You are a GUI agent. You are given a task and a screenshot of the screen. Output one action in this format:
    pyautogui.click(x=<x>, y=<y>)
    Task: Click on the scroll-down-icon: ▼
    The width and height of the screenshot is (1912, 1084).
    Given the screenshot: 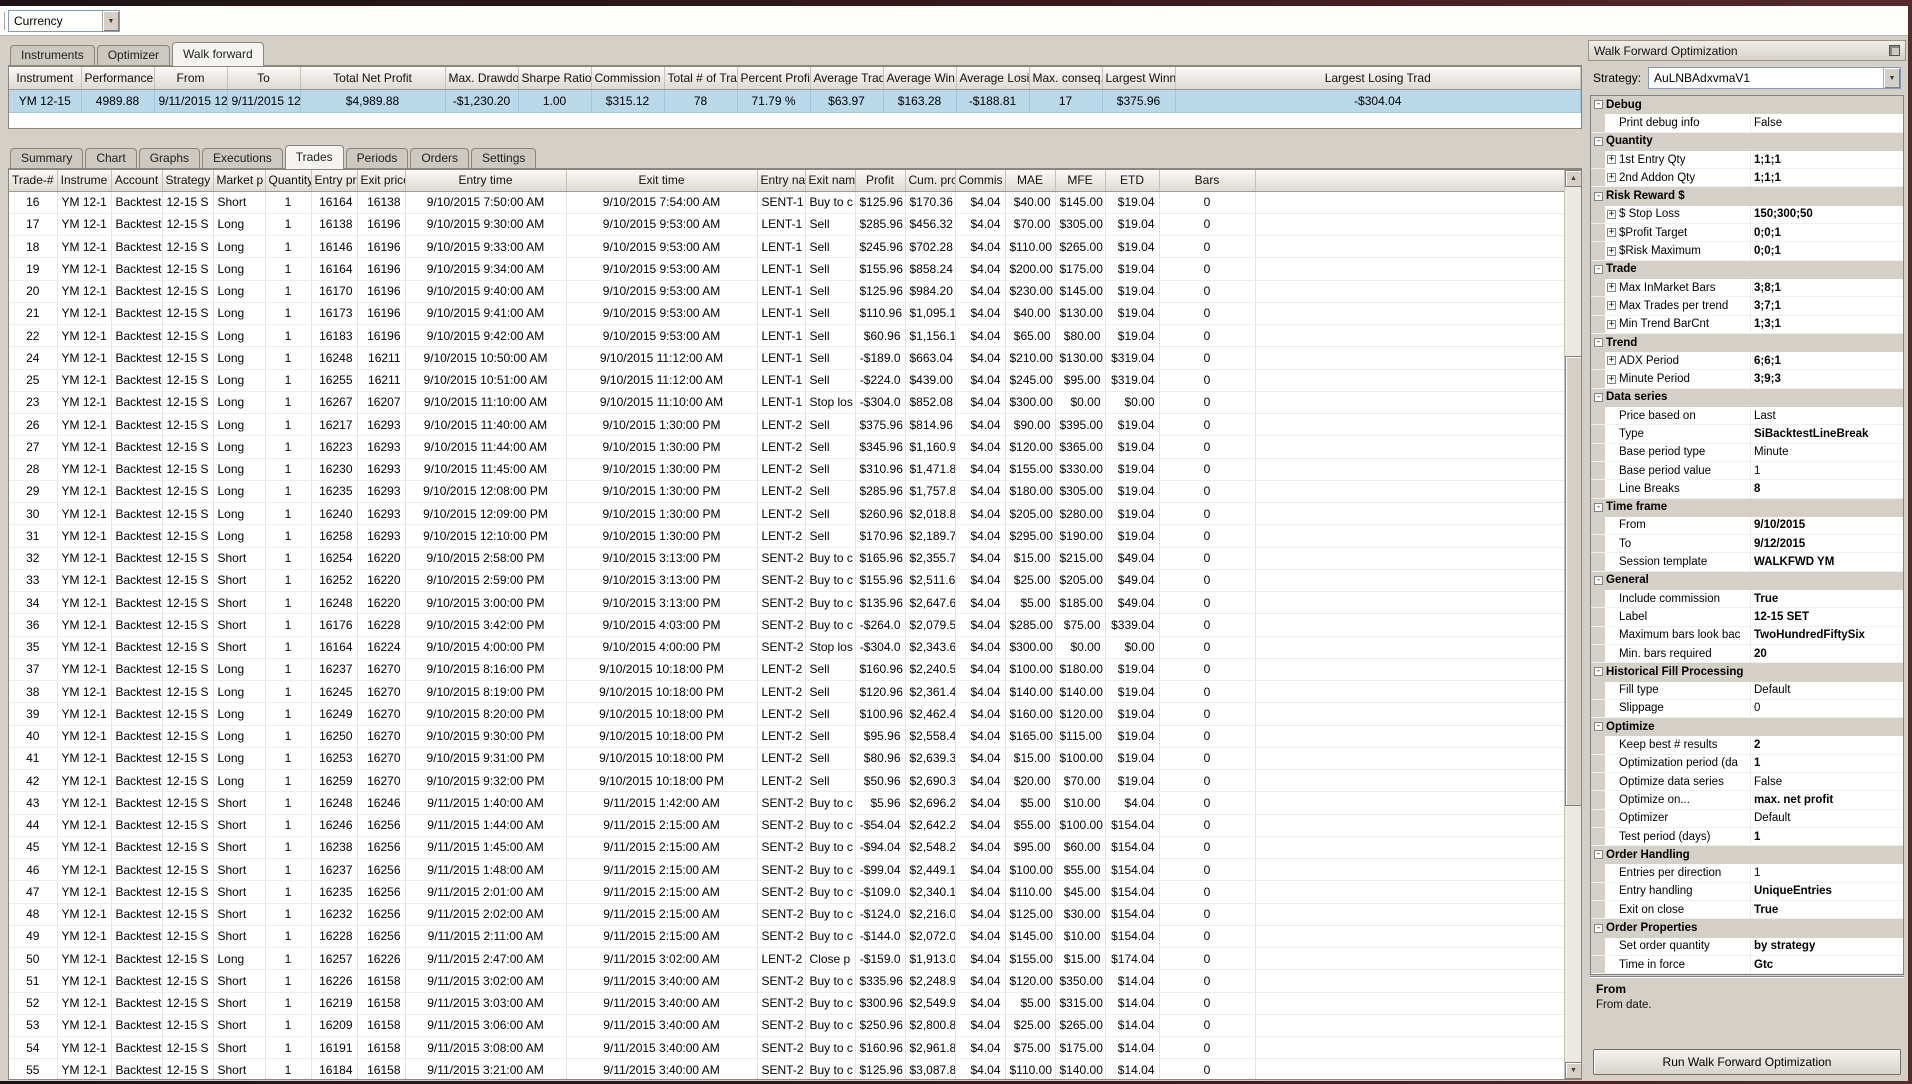 What is the action you would take?
    pyautogui.click(x=1573, y=1070)
    